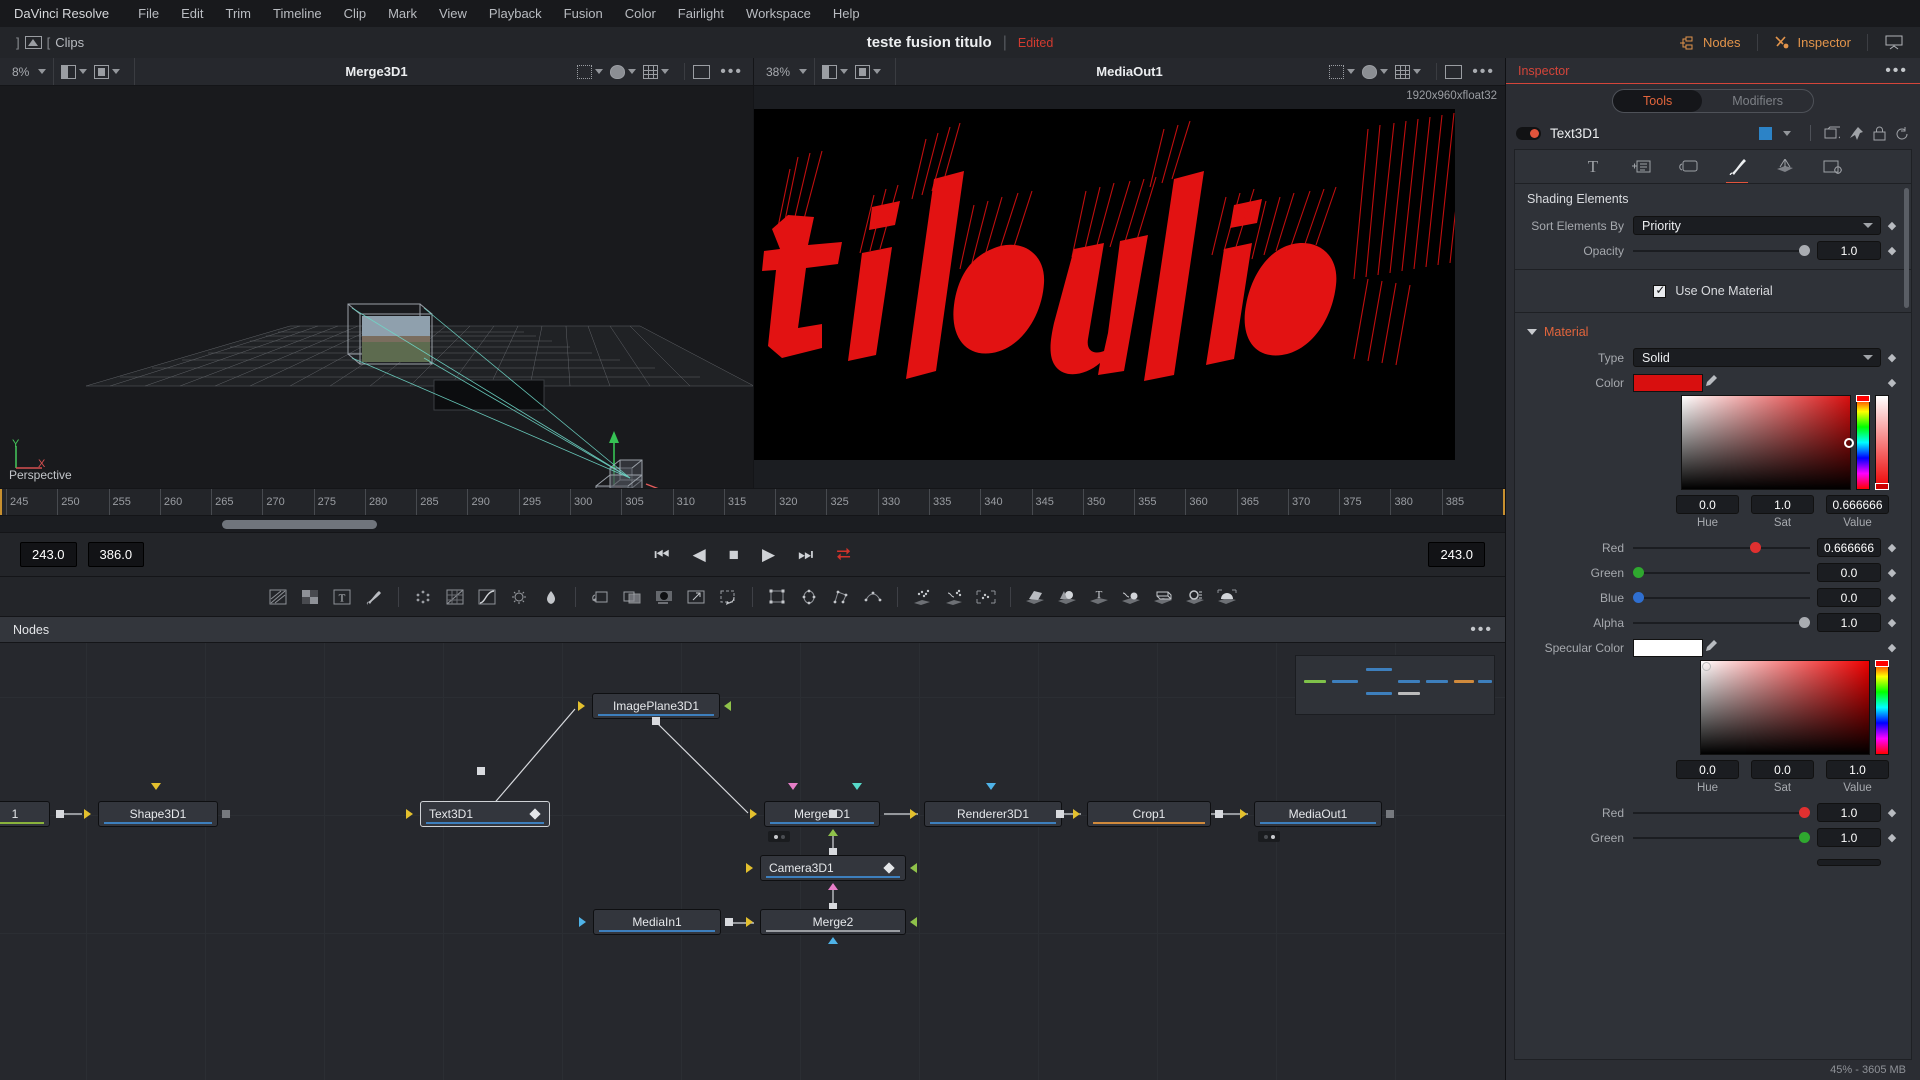  What do you see at coordinates (1390, 814) in the screenshot?
I see `mediaout1-output-port` at bounding box center [1390, 814].